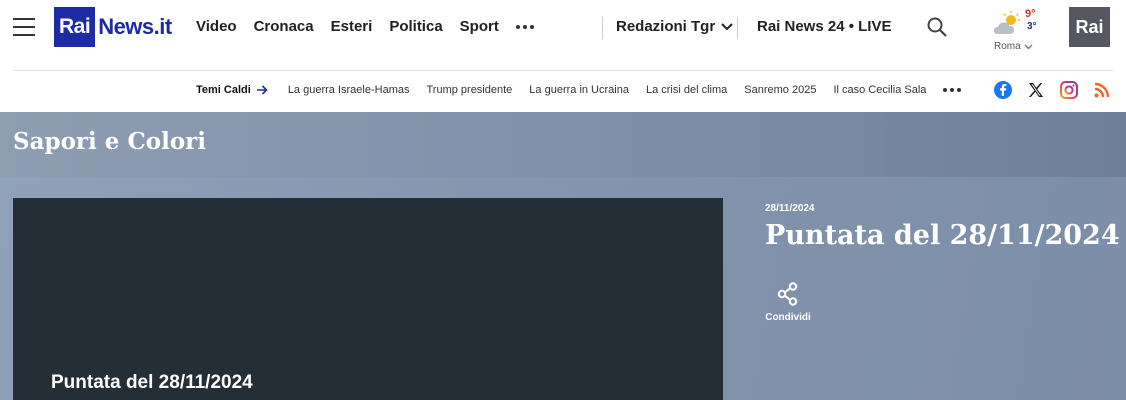 This screenshot has width=1126, height=400. Describe the element at coordinates (216, 26) in the screenshot. I see `nav-item-video: Video` at that location.